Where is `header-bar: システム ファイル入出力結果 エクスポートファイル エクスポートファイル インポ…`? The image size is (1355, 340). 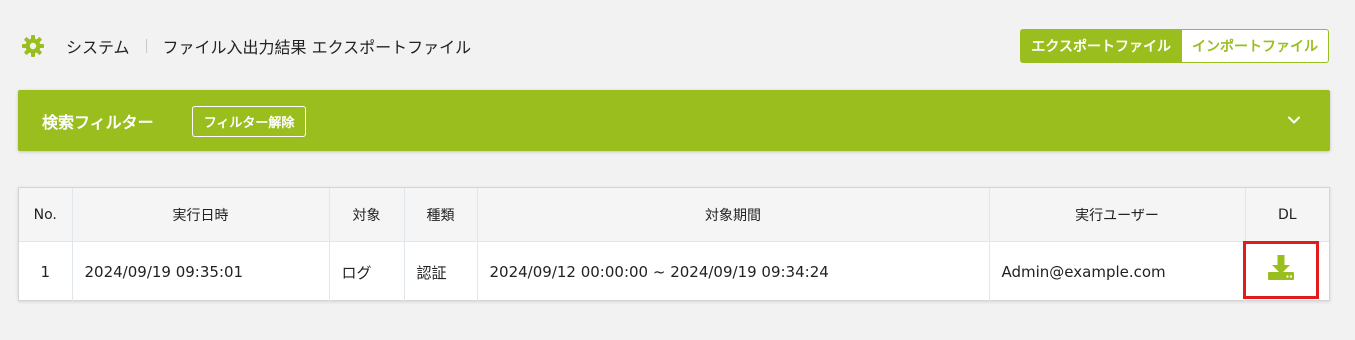 header-bar: システム ファイル入出力結果 エクスポートファイル エクスポートファイル インポ… is located at coordinates (674, 46).